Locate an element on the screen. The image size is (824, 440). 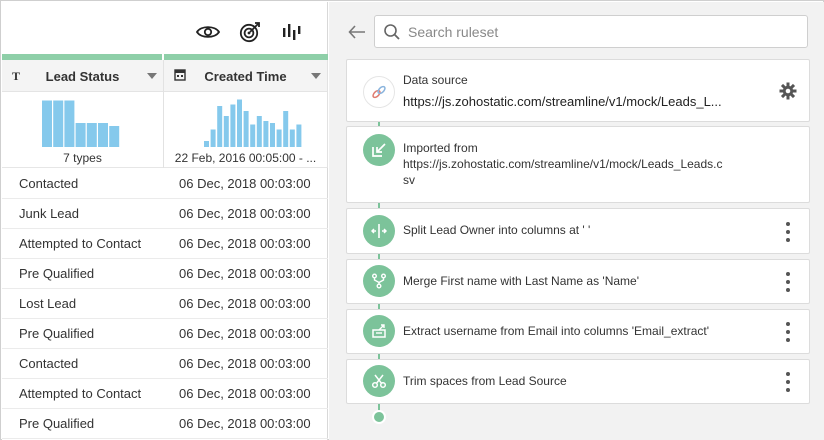
column-headers: T Lead Status Created Time is located at coordinates (165, 76).